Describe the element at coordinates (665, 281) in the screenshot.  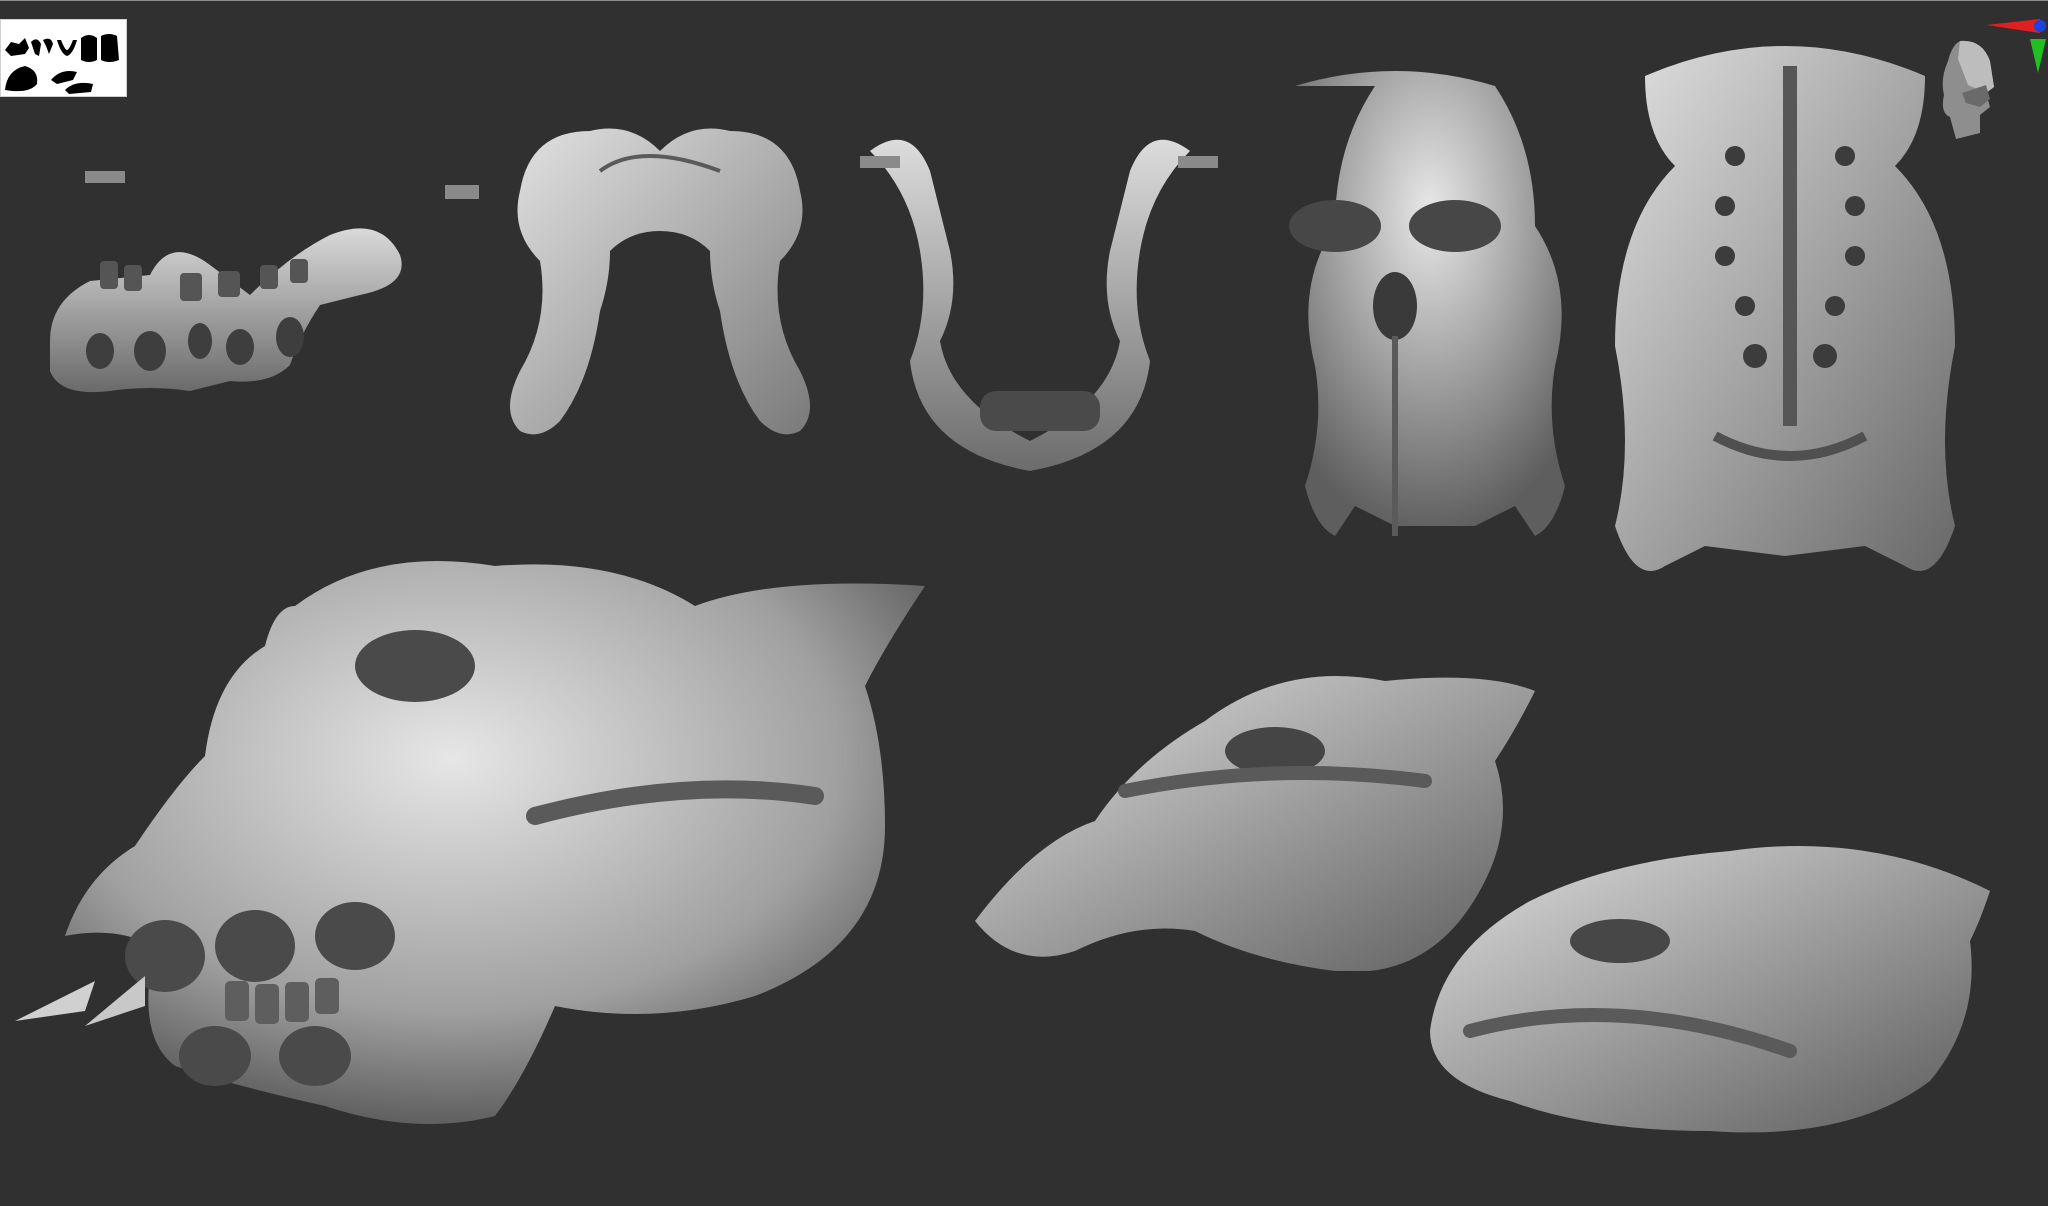
I see `jaw-arch-top-view` at that location.